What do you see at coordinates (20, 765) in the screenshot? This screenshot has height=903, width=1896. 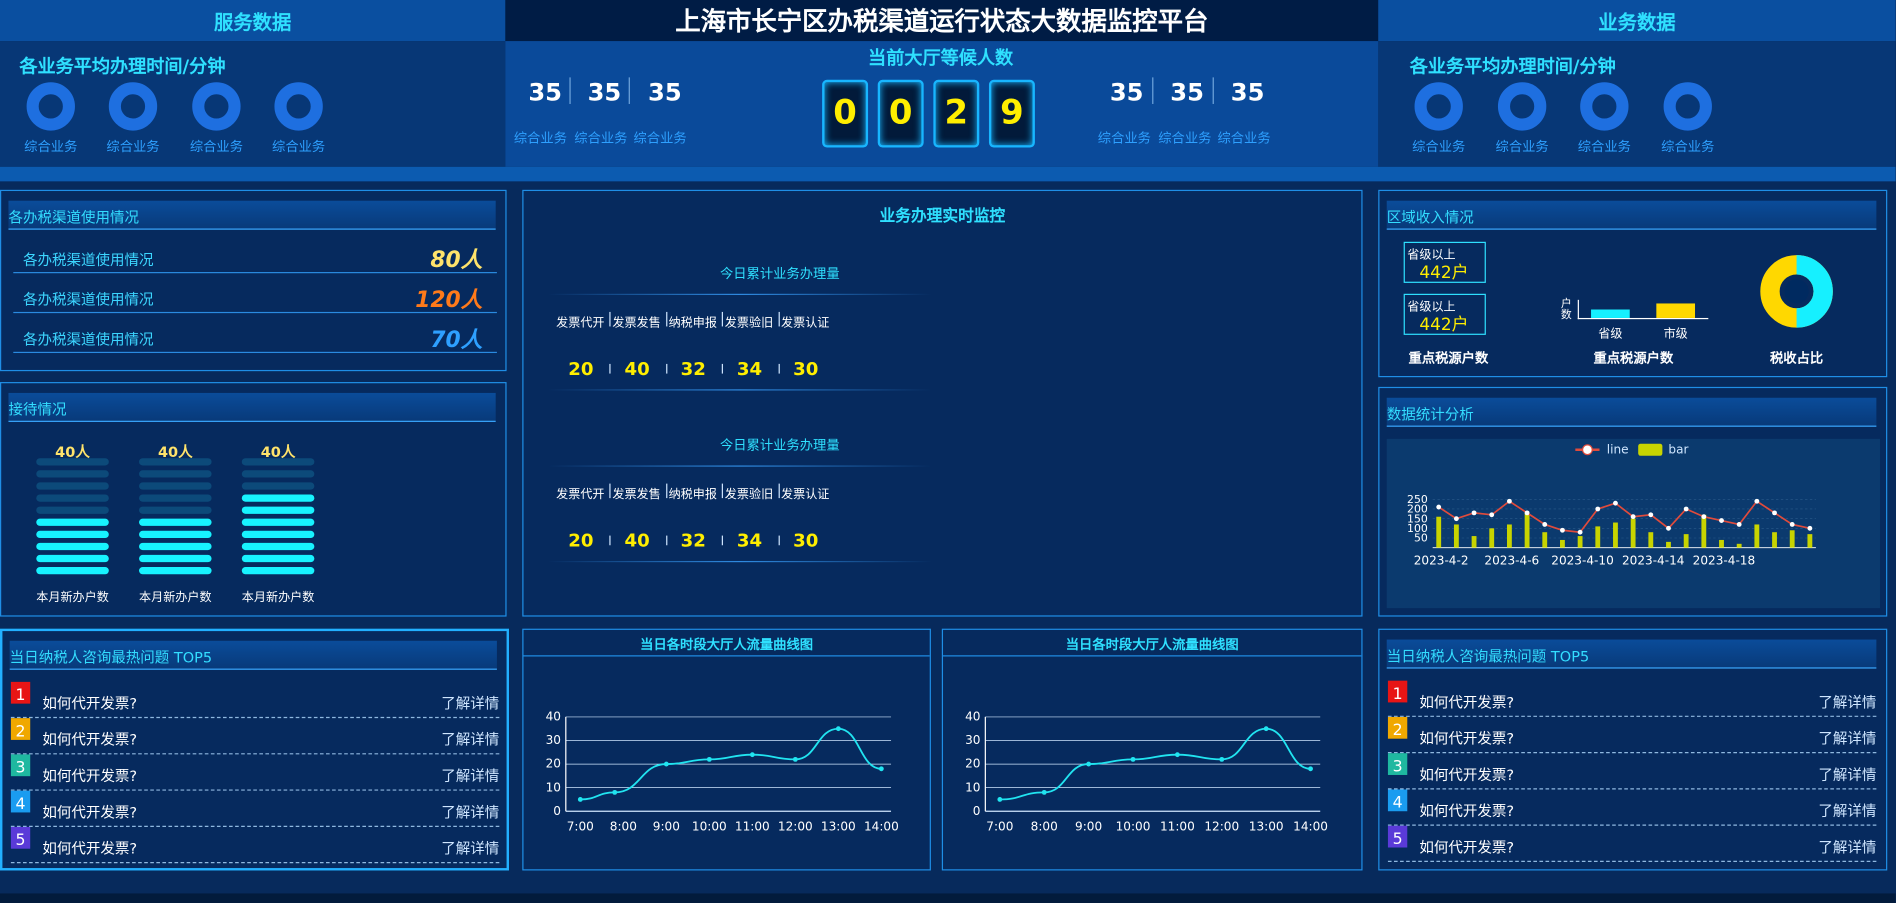 I see `rank-badge: 3` at bounding box center [20, 765].